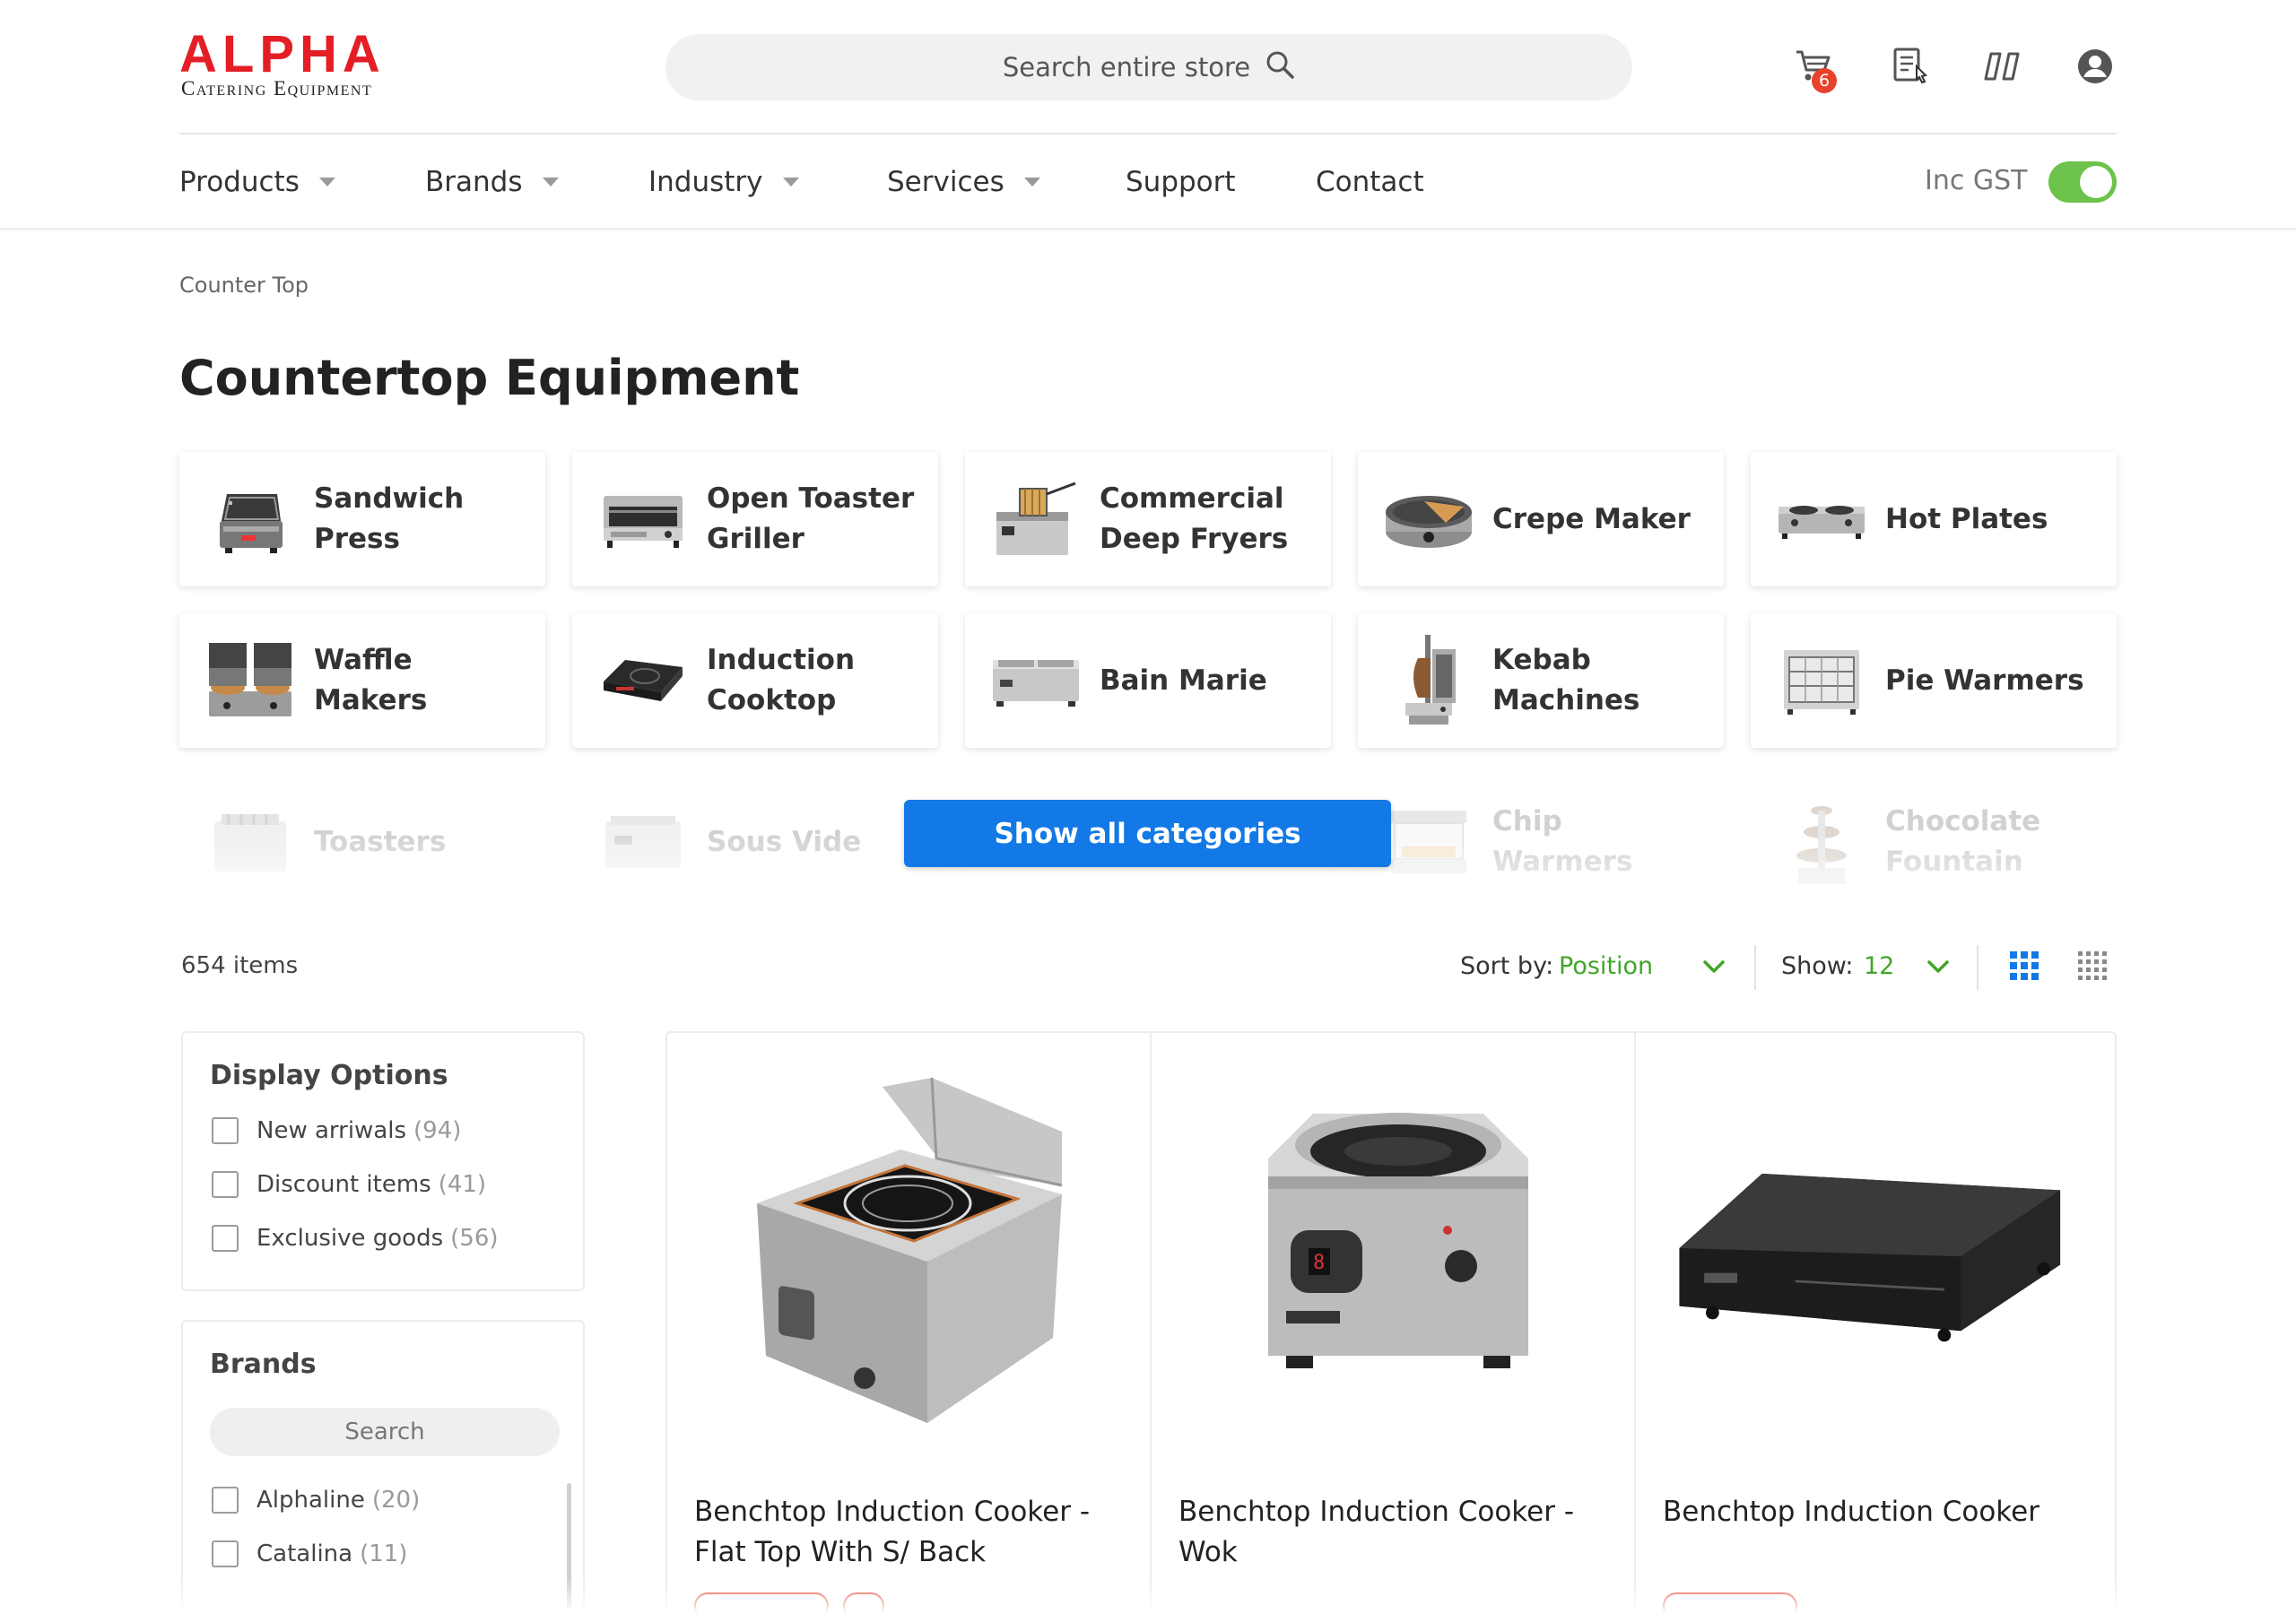 This screenshot has width=2296, height=1614. I want to click on toggle-knob, so click(2096, 182).